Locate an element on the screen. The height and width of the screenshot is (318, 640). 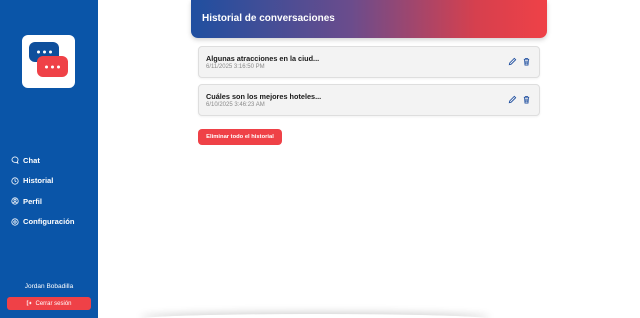
sidebar-item-historial: Historial is located at coordinates (42, 181).